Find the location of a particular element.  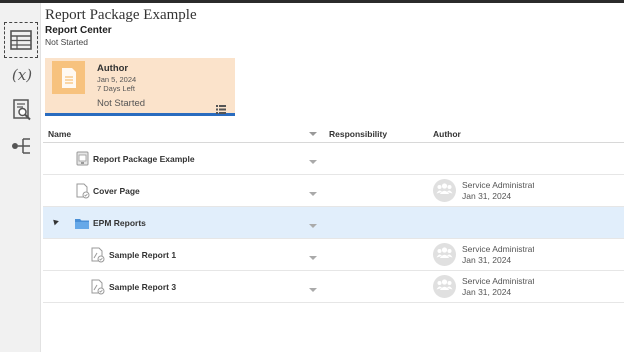

report-center-icon is located at coordinates (21, 40).